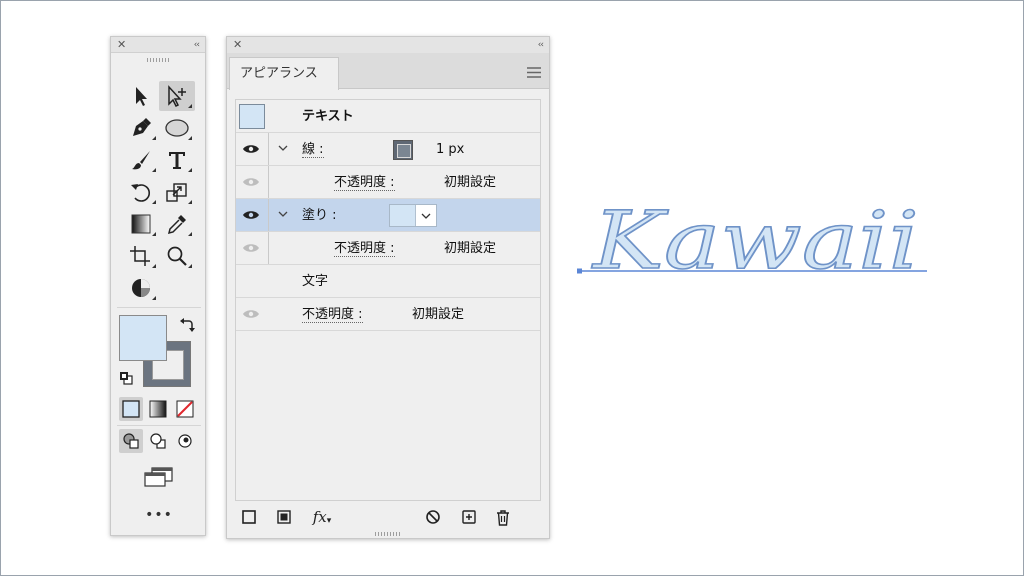 This screenshot has width=1024, height=576. I want to click on default-fill-stroke-icon, so click(126, 378).